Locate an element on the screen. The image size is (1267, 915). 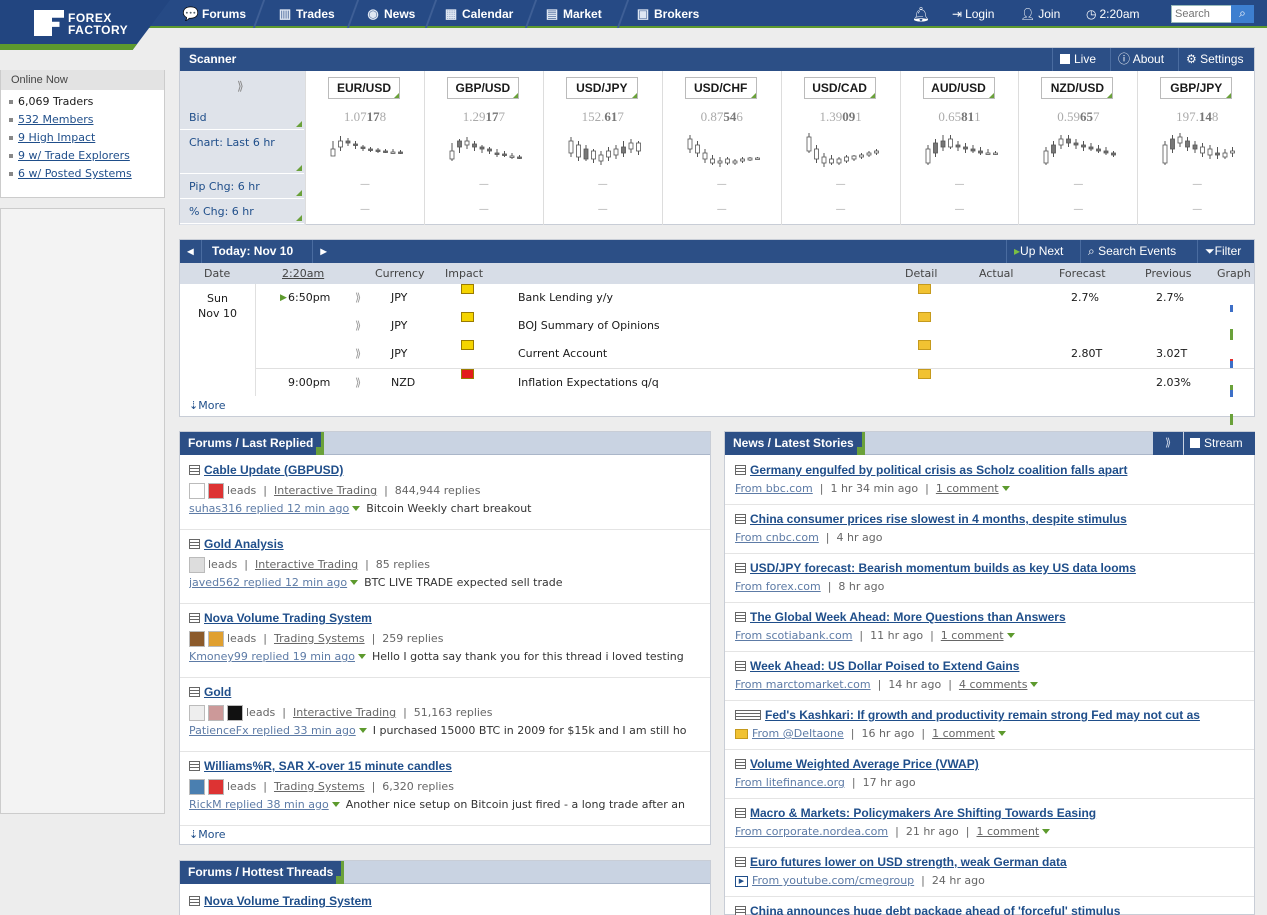
up-next-button: ▸Up Next is located at coordinates (1038, 251).